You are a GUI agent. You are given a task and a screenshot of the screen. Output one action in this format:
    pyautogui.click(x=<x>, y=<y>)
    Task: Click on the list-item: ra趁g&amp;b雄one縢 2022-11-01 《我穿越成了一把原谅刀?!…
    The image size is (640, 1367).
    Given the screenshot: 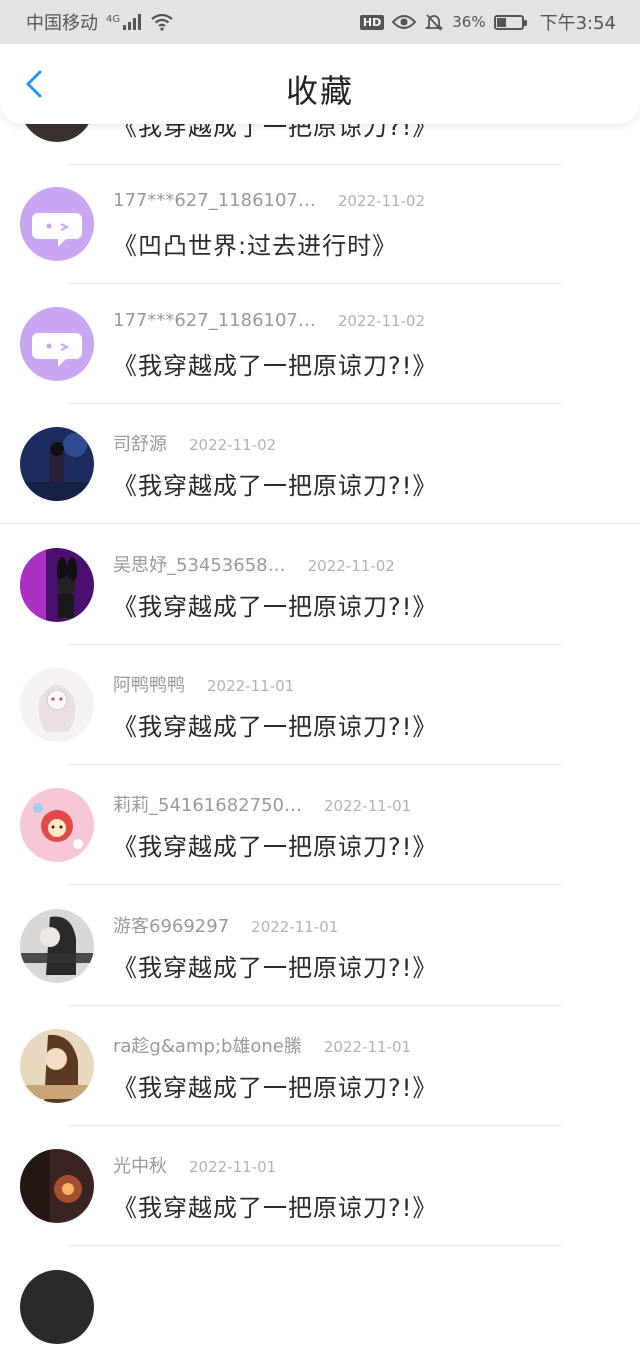 What is the action you would take?
    pyautogui.click(x=320, y=1066)
    